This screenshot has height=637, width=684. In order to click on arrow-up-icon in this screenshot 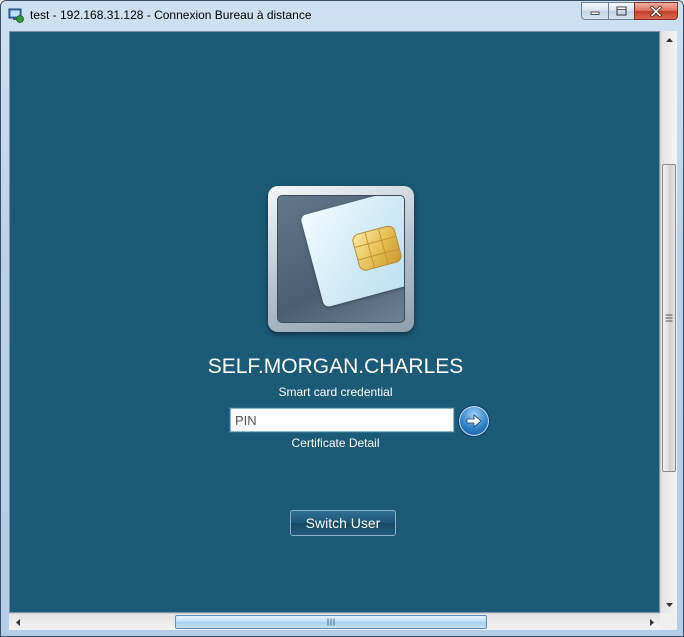, I will do `click(669, 39)`.